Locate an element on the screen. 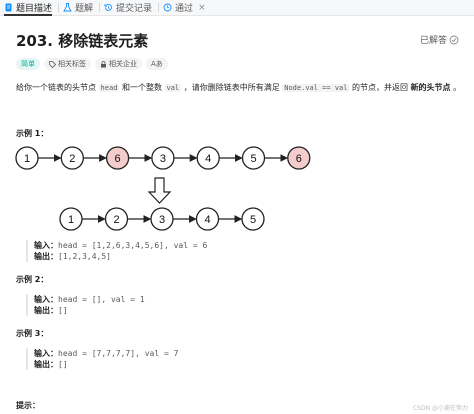 This screenshot has height=414, width=474. input-value: head = [7,7,7,7], val = 7 is located at coordinates (118, 353).